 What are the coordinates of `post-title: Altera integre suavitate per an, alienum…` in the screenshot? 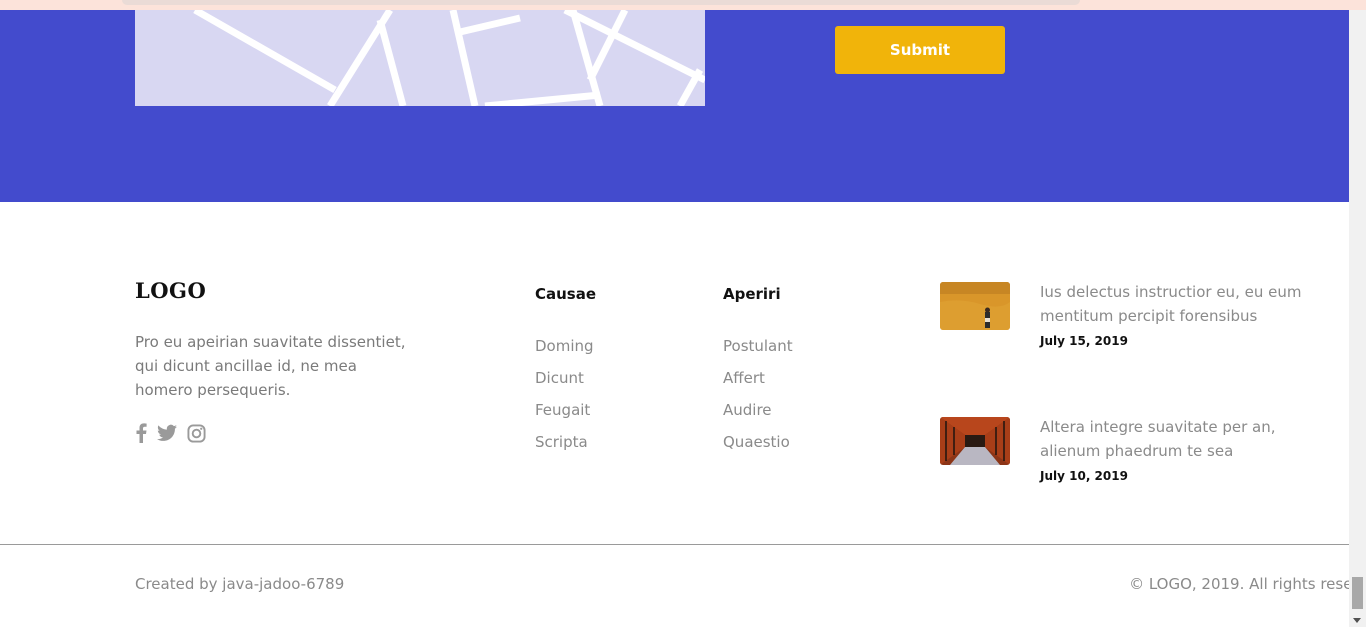 It's located at (1185, 439).